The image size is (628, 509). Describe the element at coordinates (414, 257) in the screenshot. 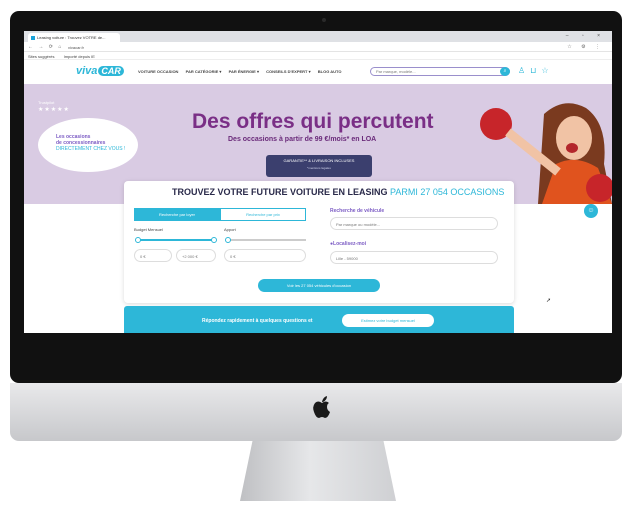

I see `location-input: Lille - 59000` at that location.